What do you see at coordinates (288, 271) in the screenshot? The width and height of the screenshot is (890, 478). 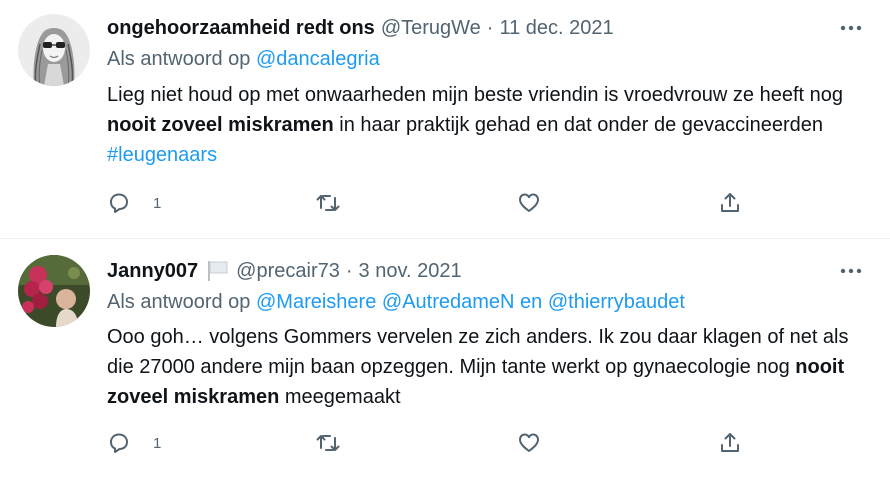 I see `author-handle: @precair73` at bounding box center [288, 271].